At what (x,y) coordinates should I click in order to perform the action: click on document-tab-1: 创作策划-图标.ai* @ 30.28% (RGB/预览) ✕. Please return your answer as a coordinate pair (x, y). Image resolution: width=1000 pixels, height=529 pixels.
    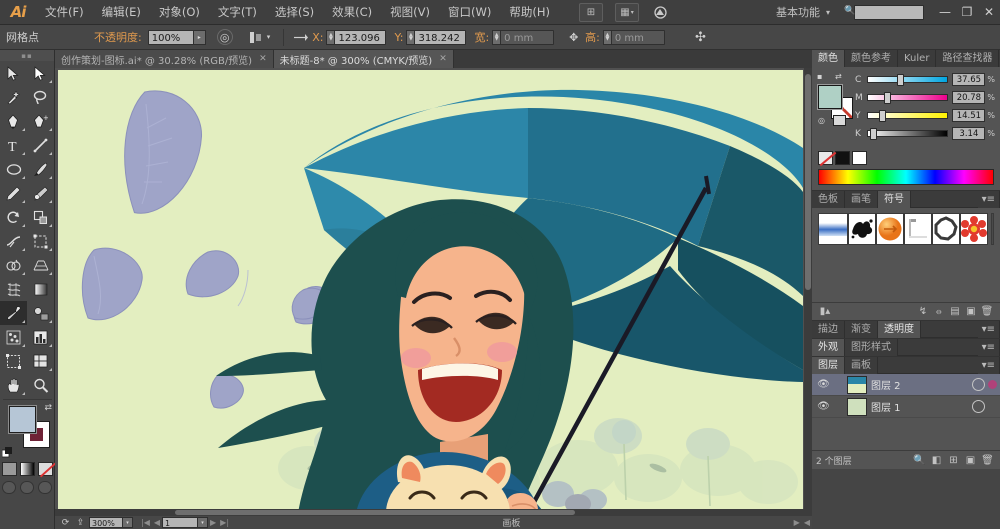
    Looking at the image, I should click on (164, 59).